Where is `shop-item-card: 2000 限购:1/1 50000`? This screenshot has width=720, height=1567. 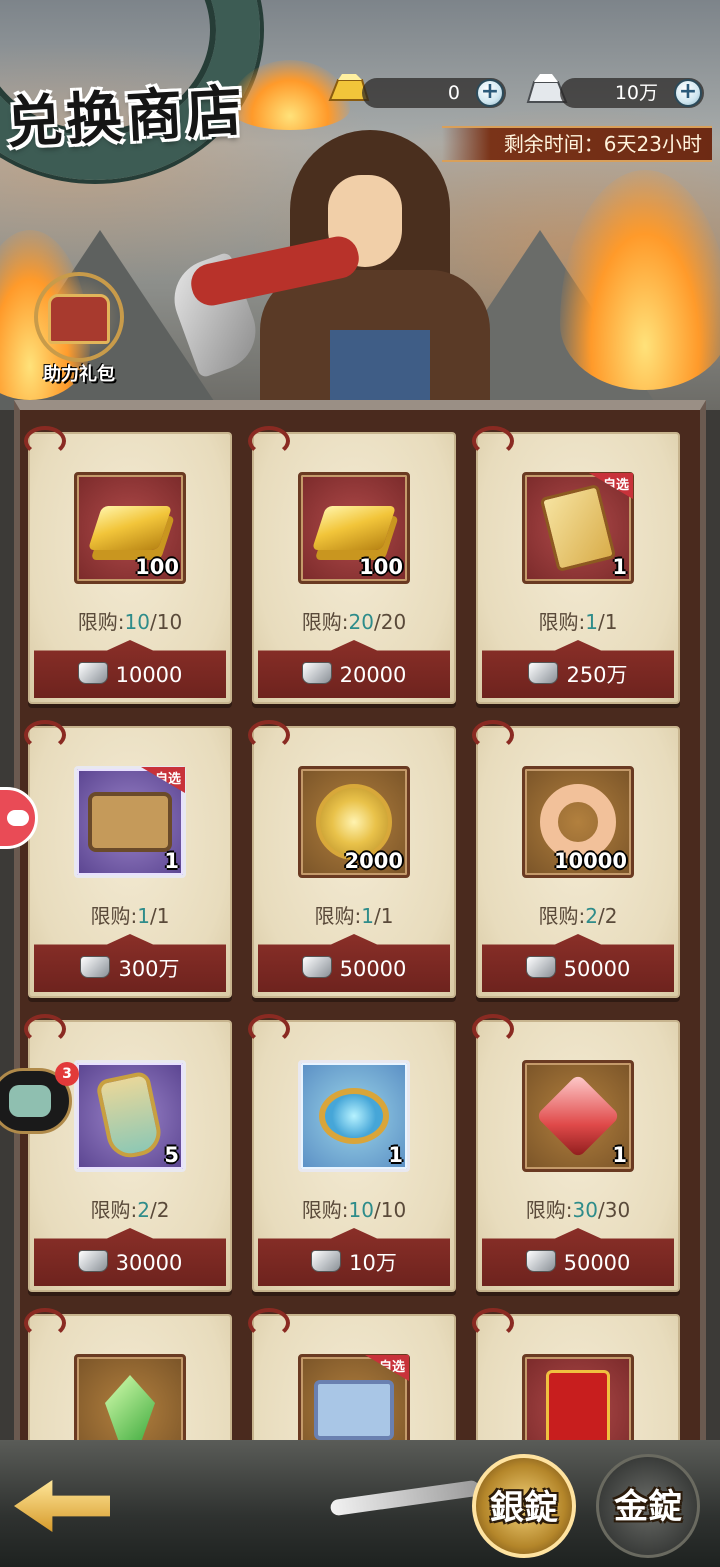 shop-item-card: 2000 限购:1/1 50000 is located at coordinates (352, 859).